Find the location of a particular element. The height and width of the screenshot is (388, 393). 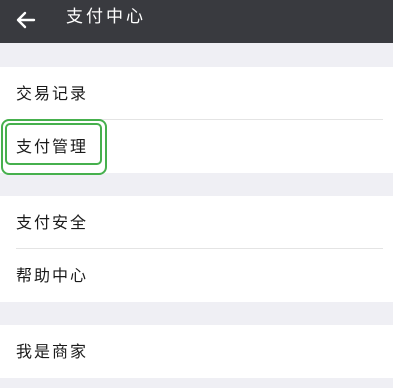

arrow-left-icon is located at coordinates (26, 20).